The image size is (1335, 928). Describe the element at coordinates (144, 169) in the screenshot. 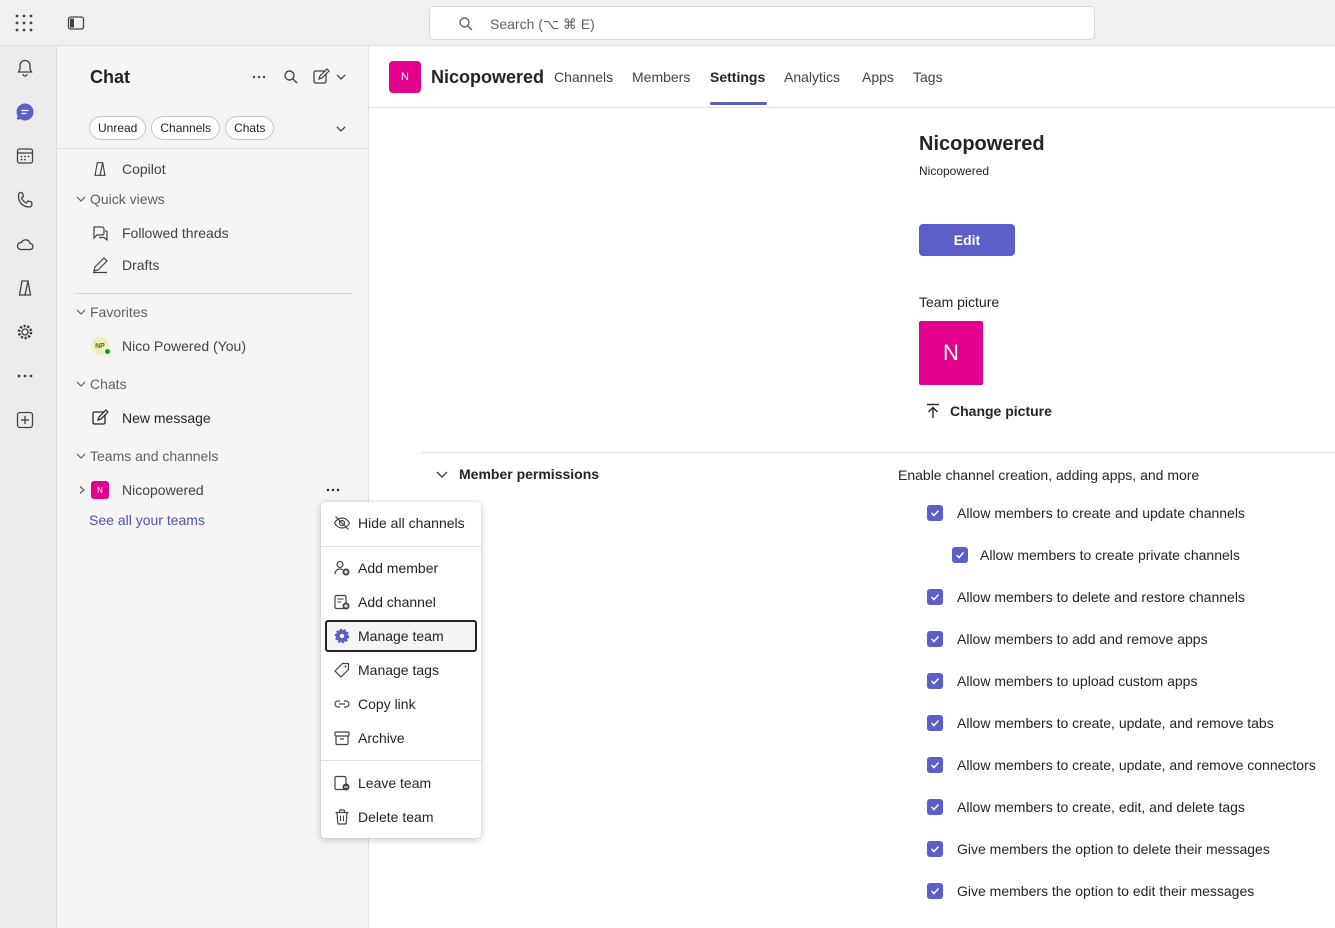

I see `copilot-label: Copilot` at that location.